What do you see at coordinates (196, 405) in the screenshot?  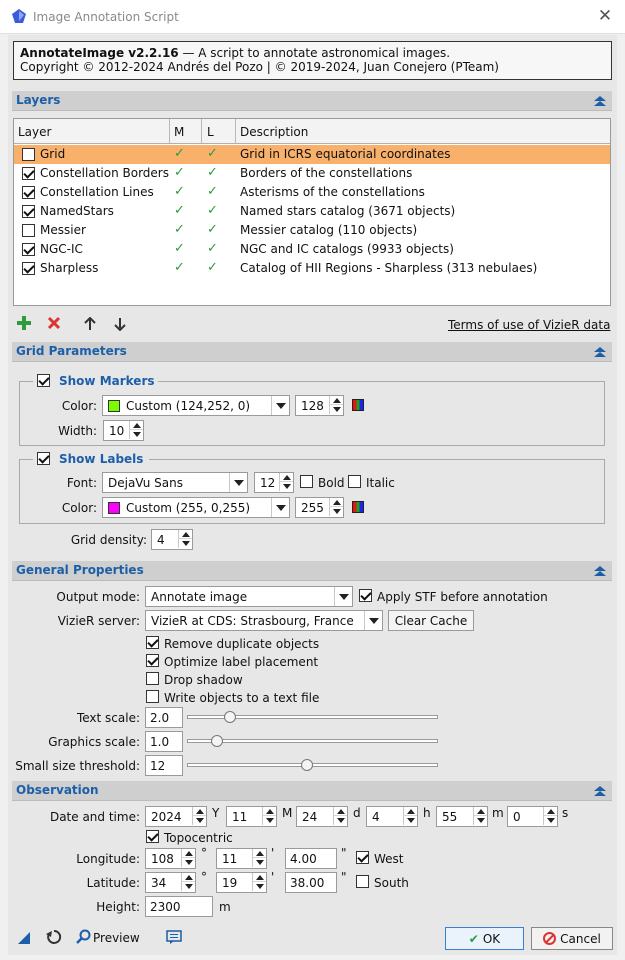 I see `marker-color-select: Custom (124,252, 0)` at bounding box center [196, 405].